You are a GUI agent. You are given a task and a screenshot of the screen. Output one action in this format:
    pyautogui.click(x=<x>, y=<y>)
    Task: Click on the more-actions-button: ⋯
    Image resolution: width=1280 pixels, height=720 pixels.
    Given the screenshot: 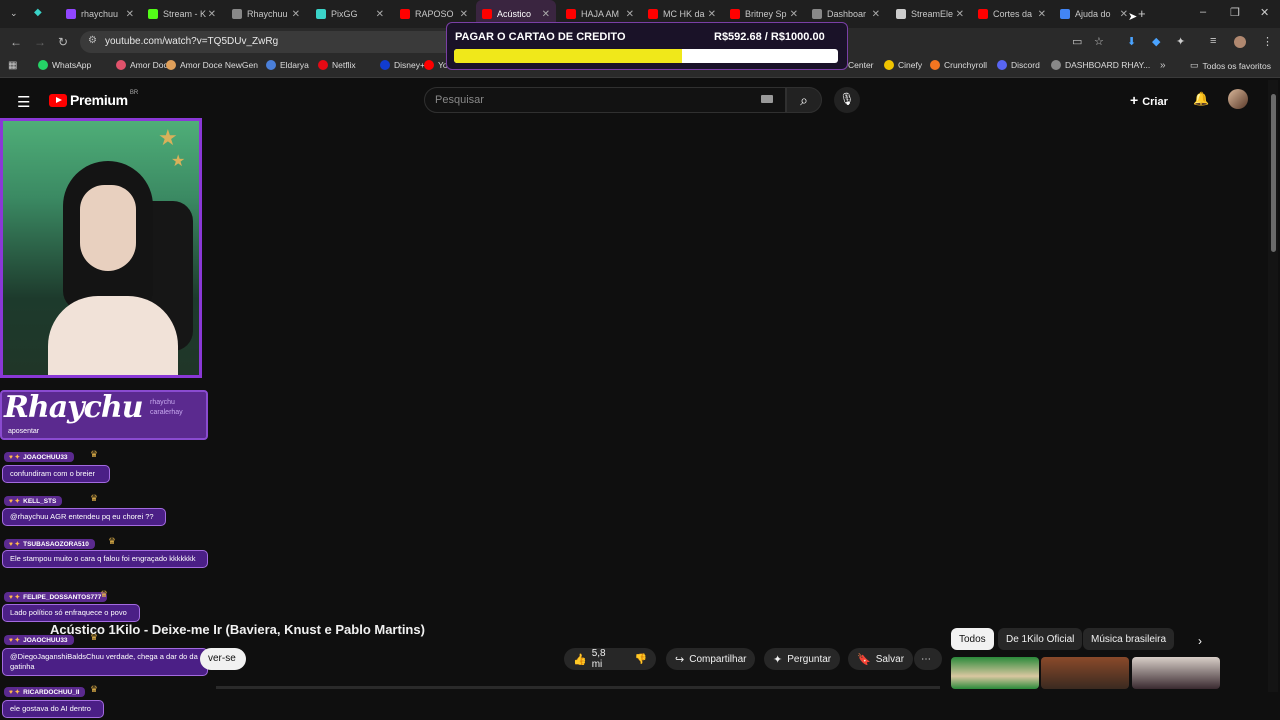 What is the action you would take?
    pyautogui.click(x=928, y=659)
    